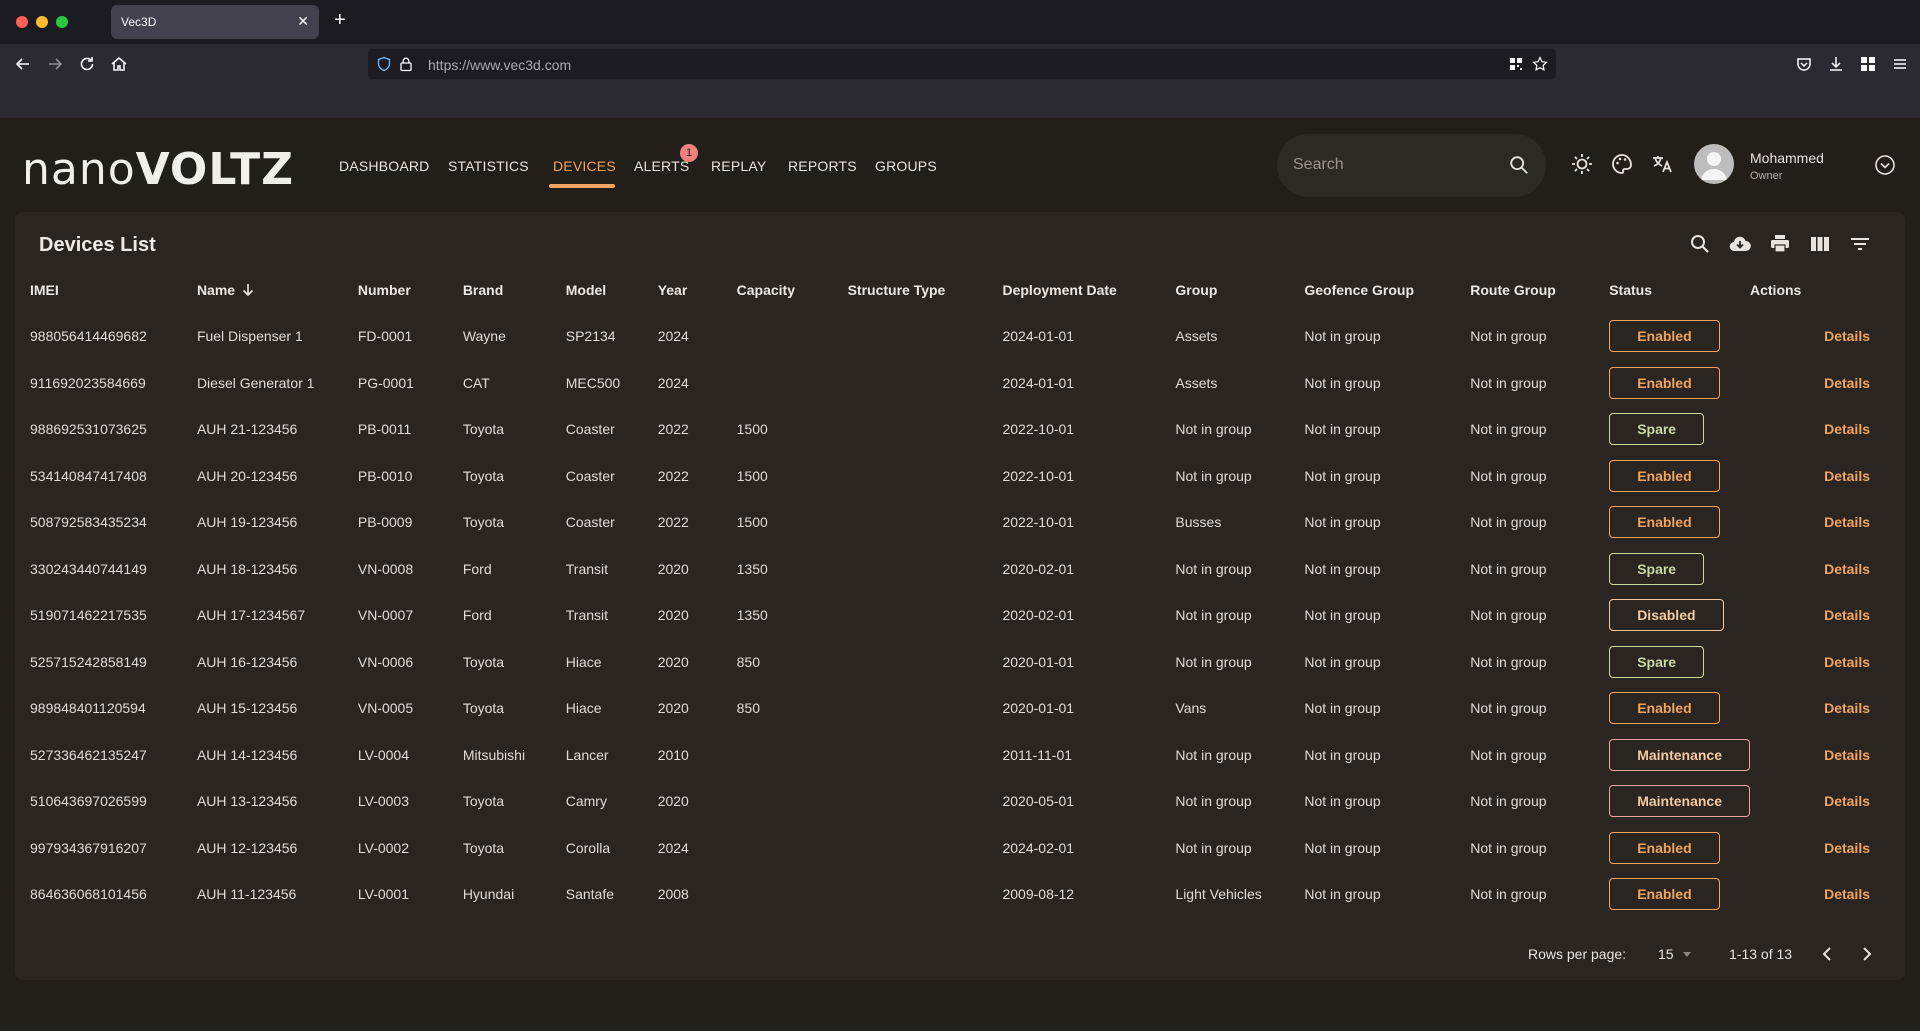 The width and height of the screenshot is (1920, 1031). I want to click on nav-devices: DEVICES, so click(584, 166).